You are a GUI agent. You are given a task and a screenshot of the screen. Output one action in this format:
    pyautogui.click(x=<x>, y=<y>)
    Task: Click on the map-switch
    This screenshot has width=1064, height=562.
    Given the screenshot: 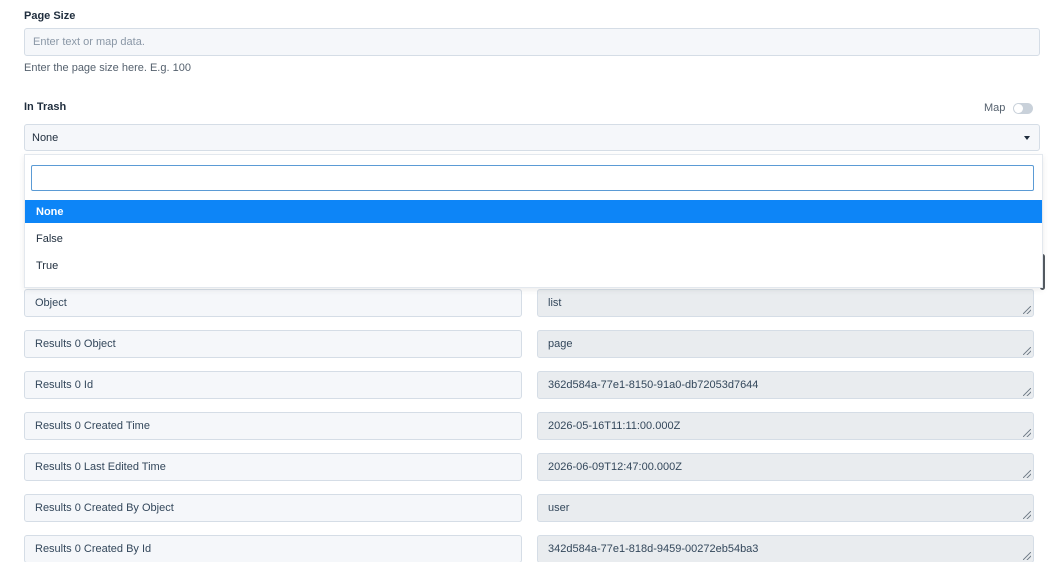 What is the action you would take?
    pyautogui.click(x=1023, y=108)
    